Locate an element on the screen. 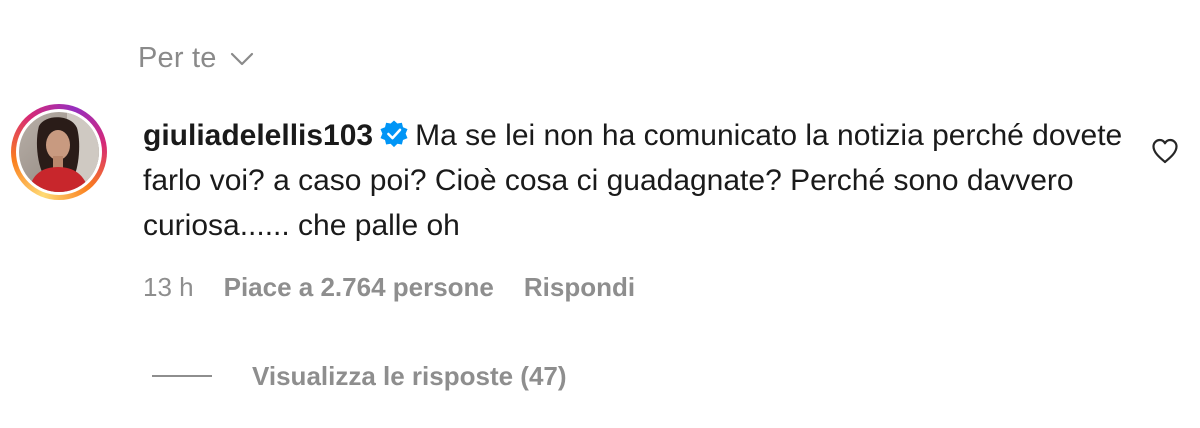 The image size is (1200, 428). sort-dropdown: Per te is located at coordinates (197, 58).